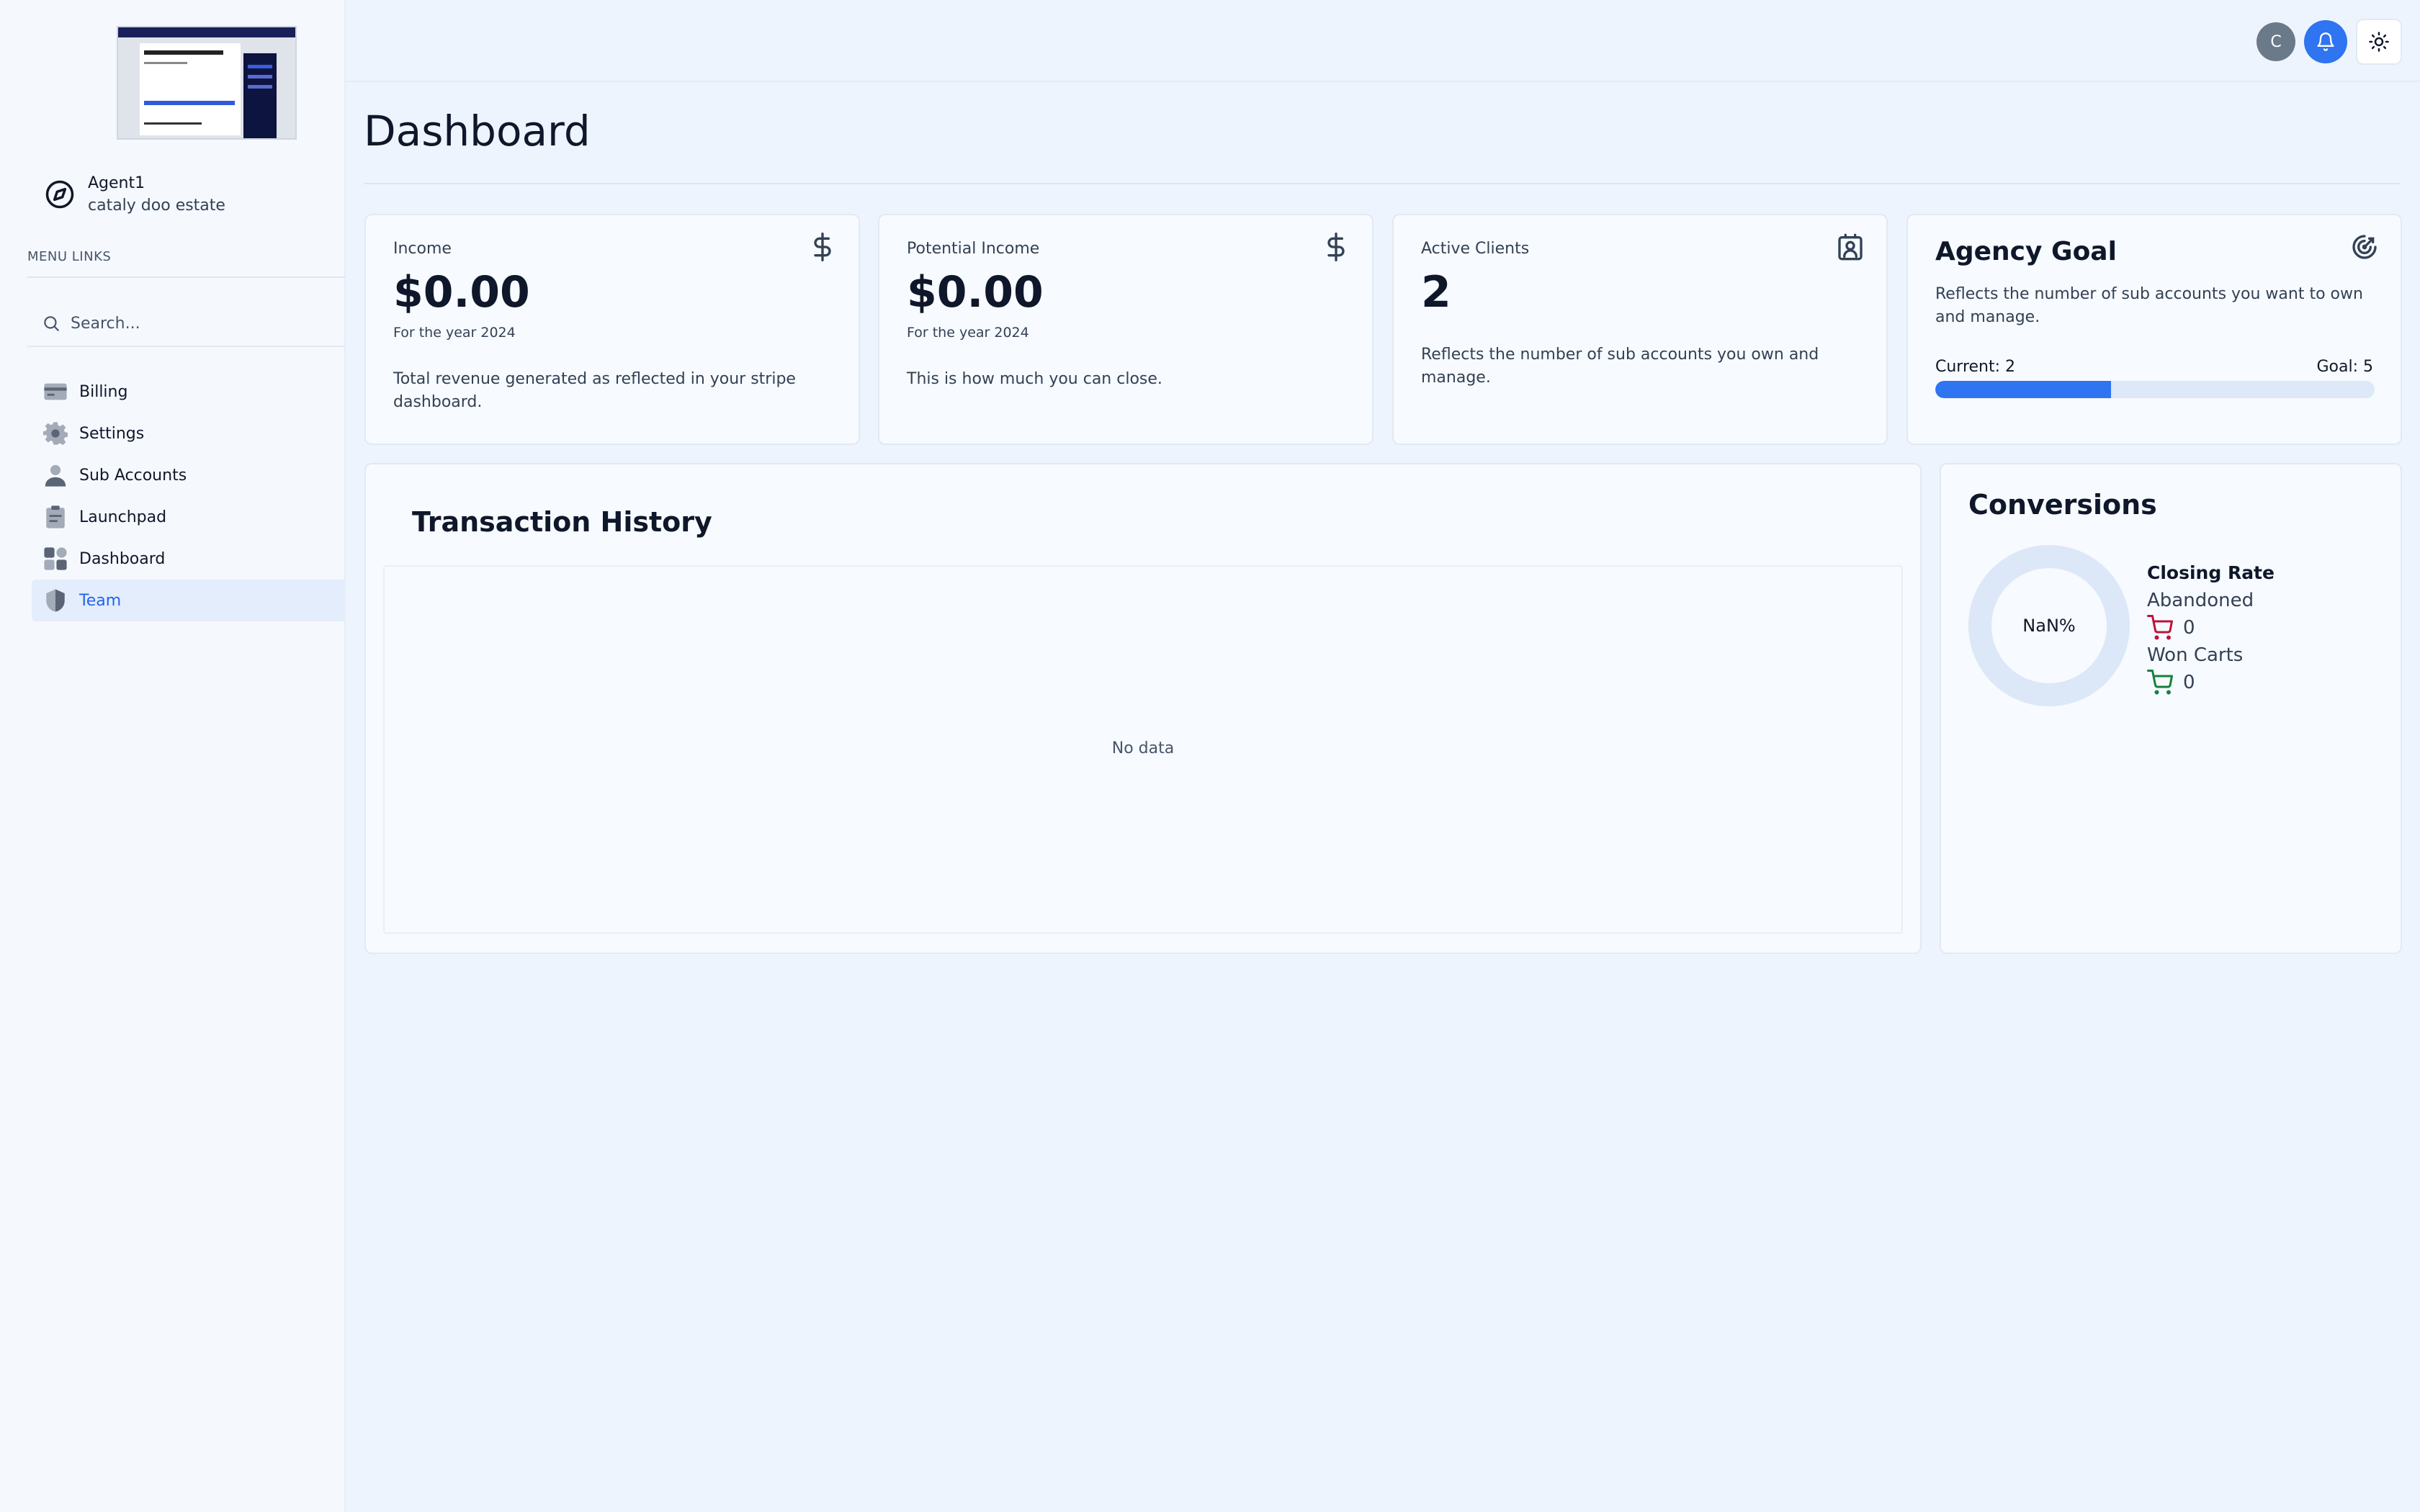 The height and width of the screenshot is (1512, 2420). What do you see at coordinates (975, 292) in the screenshot?
I see `potential-income-value: $0.00` at bounding box center [975, 292].